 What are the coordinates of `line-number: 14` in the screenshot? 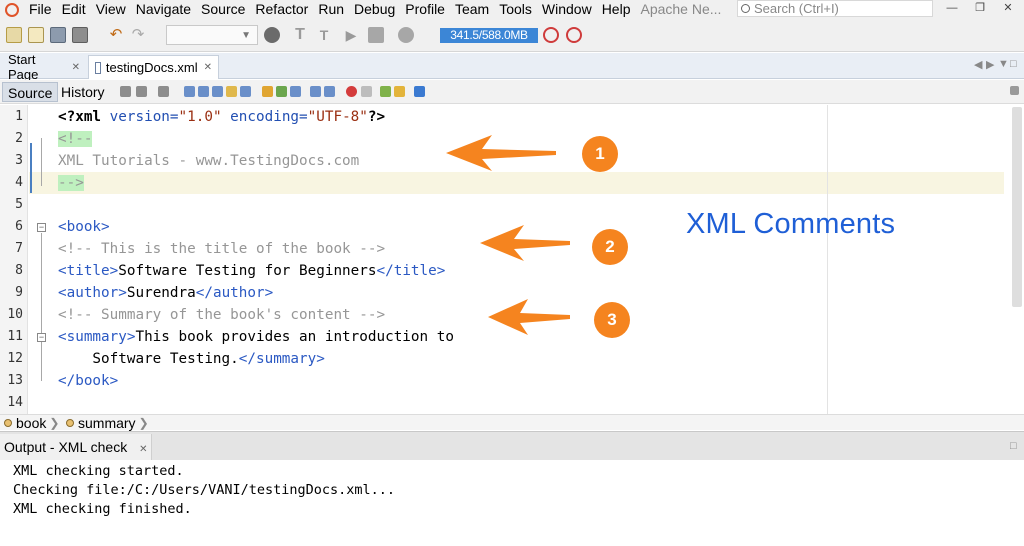 It's located at (15, 402).